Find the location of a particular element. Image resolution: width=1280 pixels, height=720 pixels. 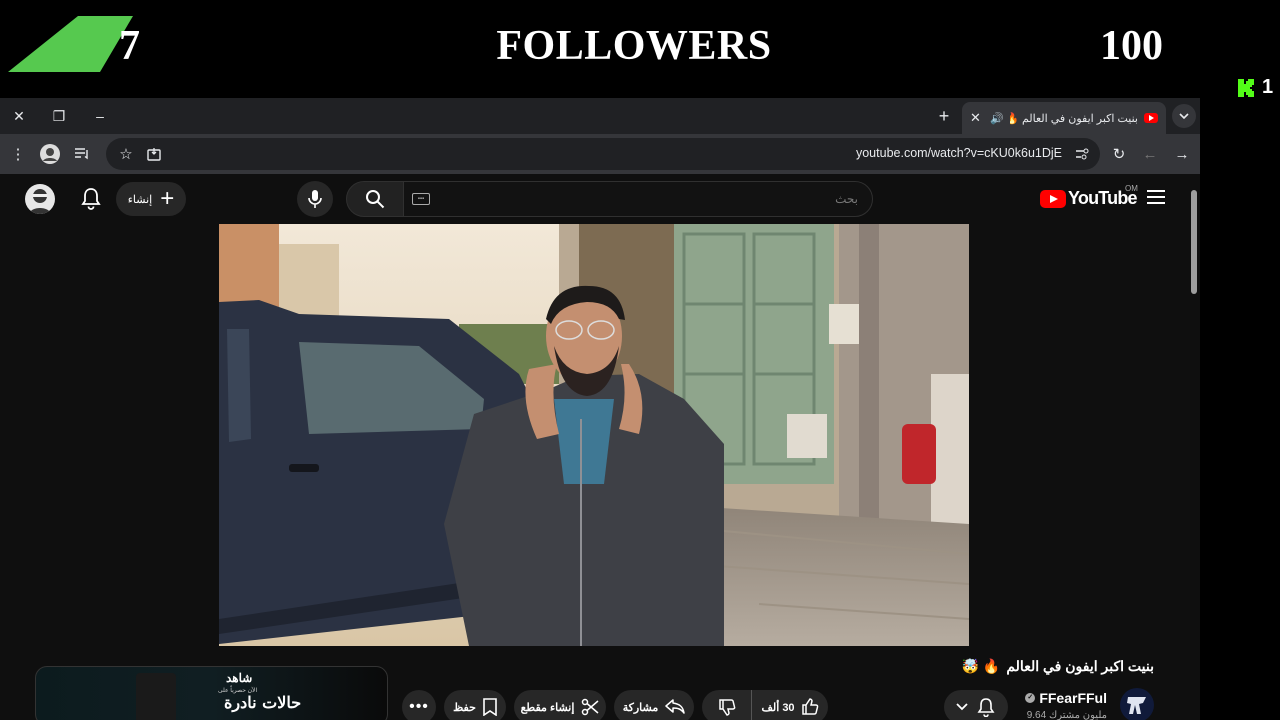

url-text: youtube.com/watch?v=cKU0k6u1DjE is located at coordinates (959, 153).